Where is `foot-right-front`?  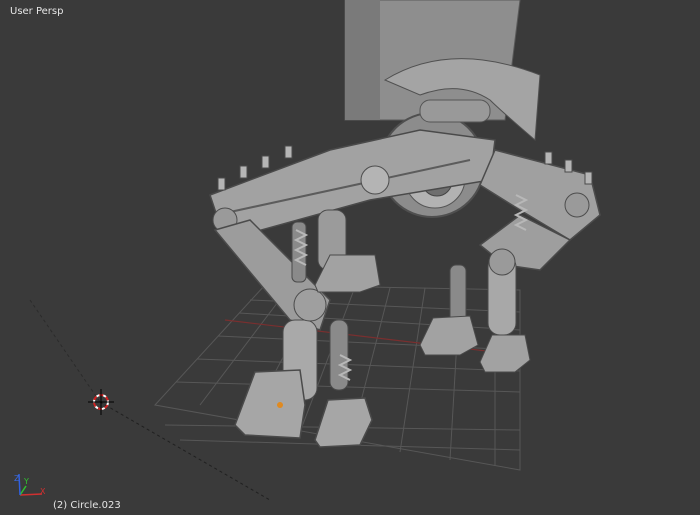 foot-right-front is located at coordinates (505, 353).